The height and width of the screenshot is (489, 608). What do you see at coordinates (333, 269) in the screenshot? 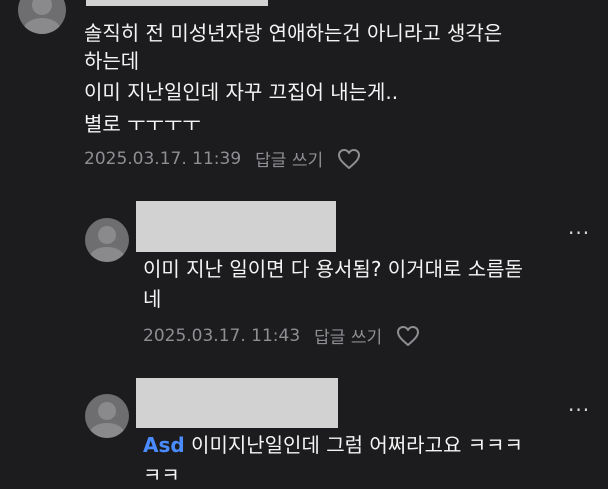
I see `comment-text-line: 이미 지난 일이면 다 용서됨? 이거대로 소름돋` at bounding box center [333, 269].